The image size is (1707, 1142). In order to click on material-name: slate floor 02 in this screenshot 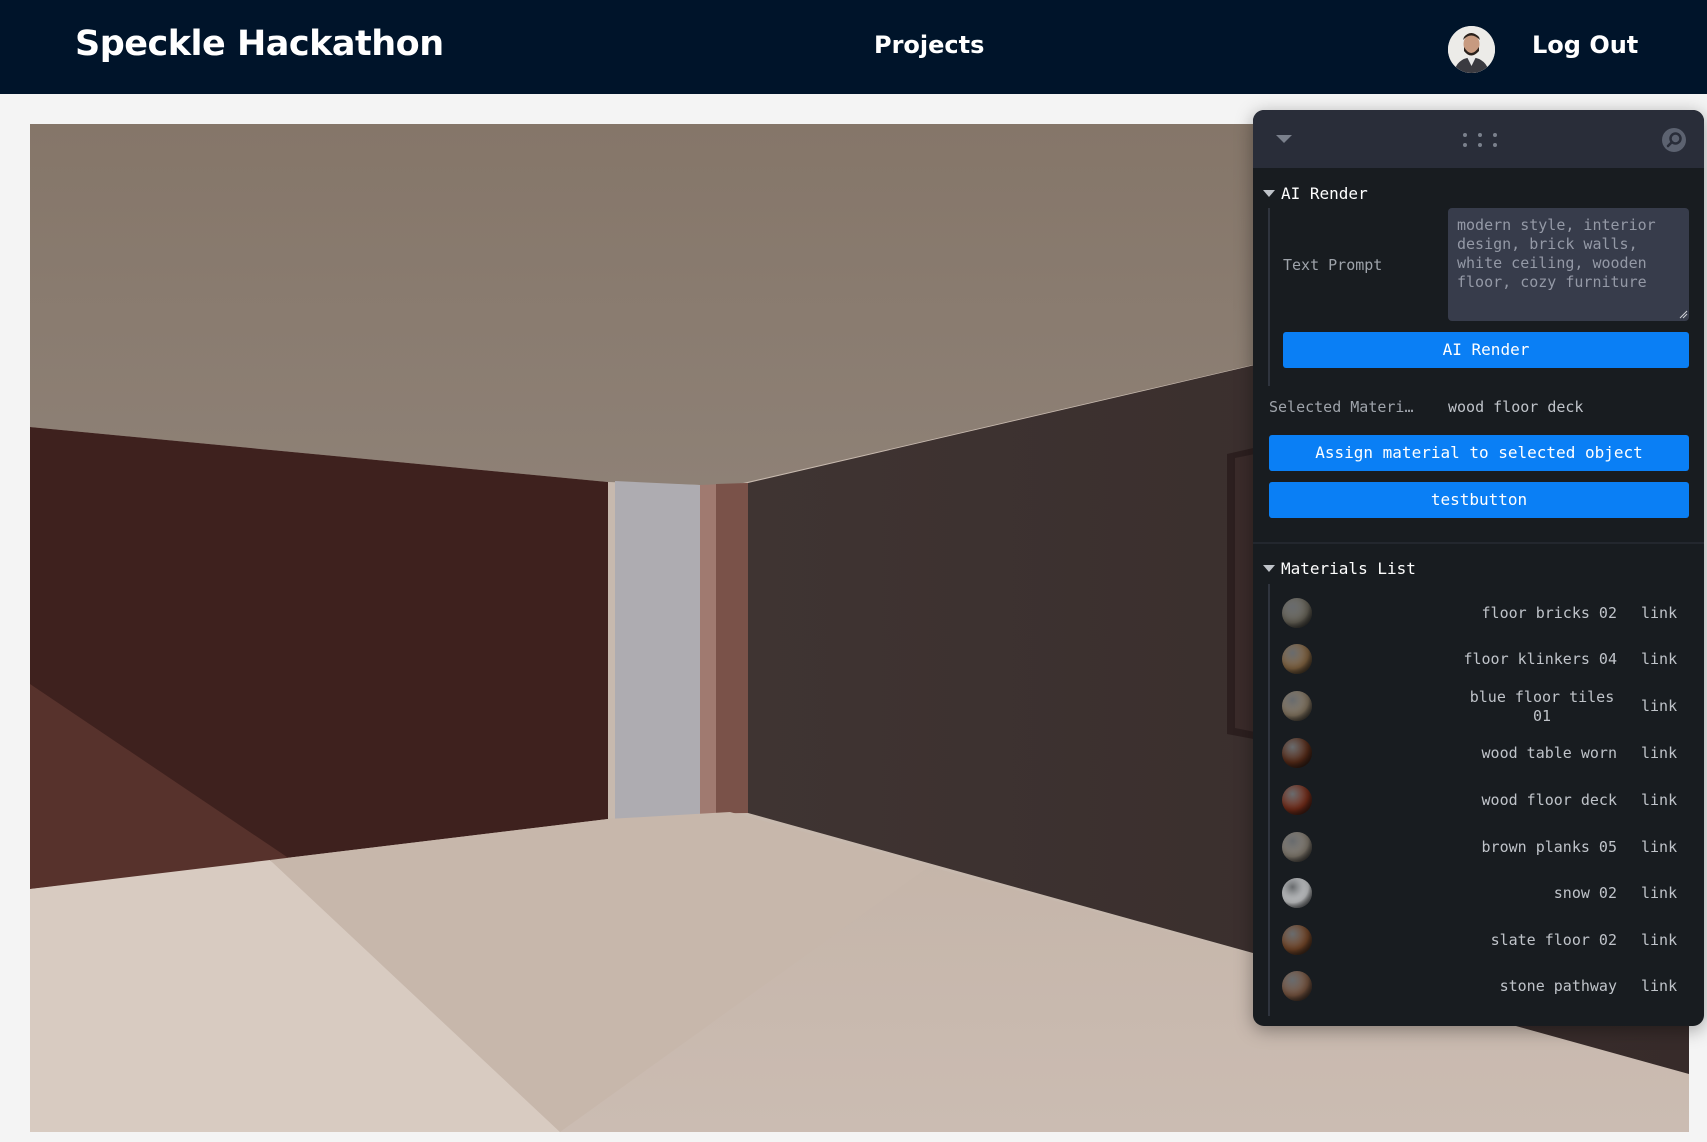, I will do `click(1553, 940)`.